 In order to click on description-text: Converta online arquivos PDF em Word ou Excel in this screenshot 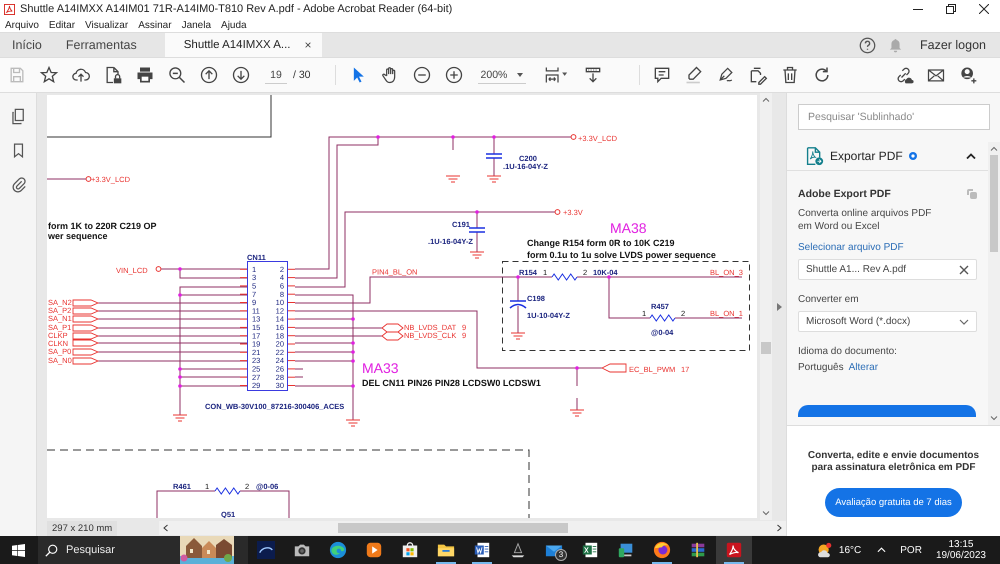, I will do `click(865, 220)`.